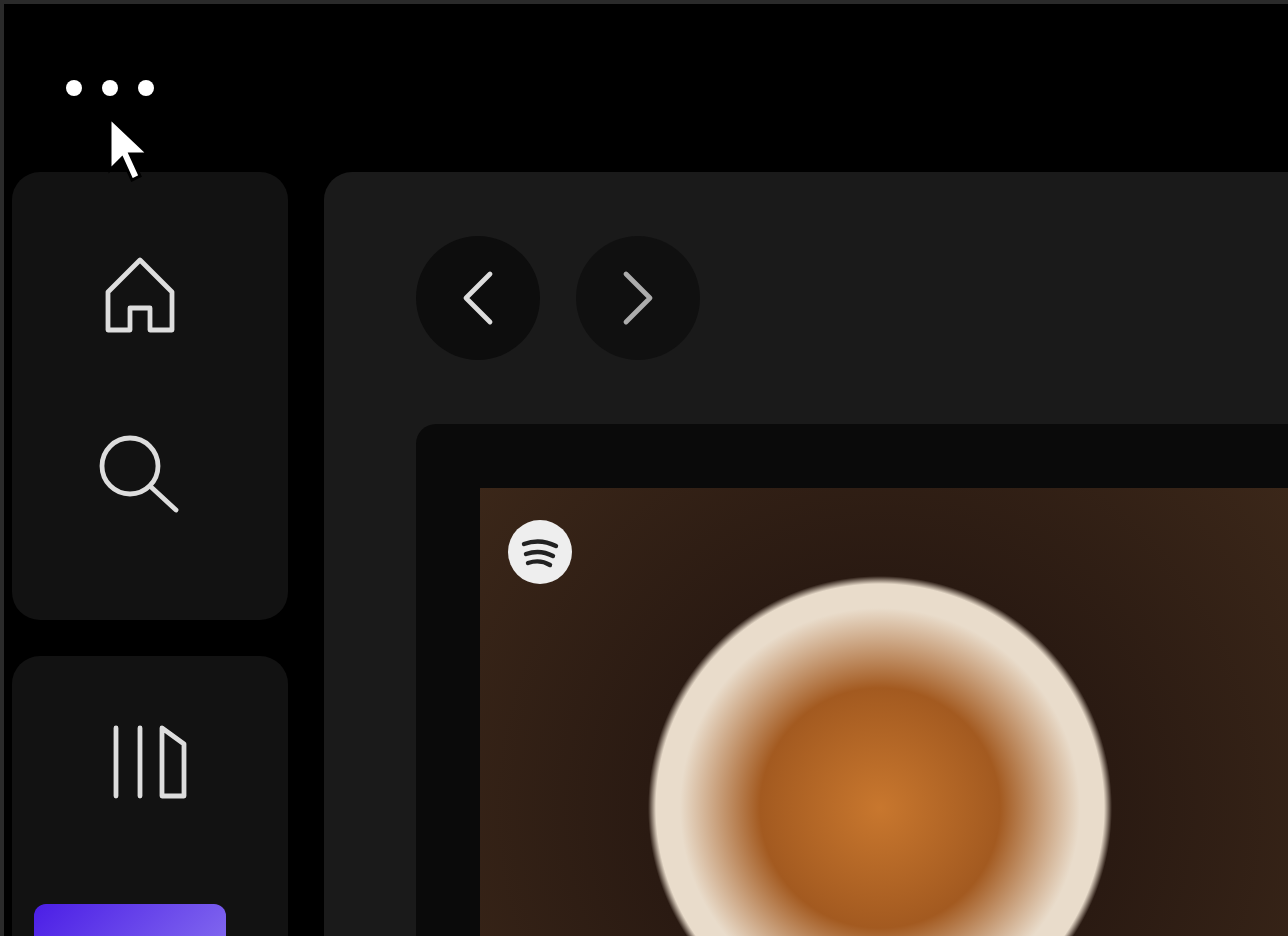 This screenshot has height=936, width=1288. Describe the element at coordinates (478, 298) in the screenshot. I see `chevron-left-icon` at that location.